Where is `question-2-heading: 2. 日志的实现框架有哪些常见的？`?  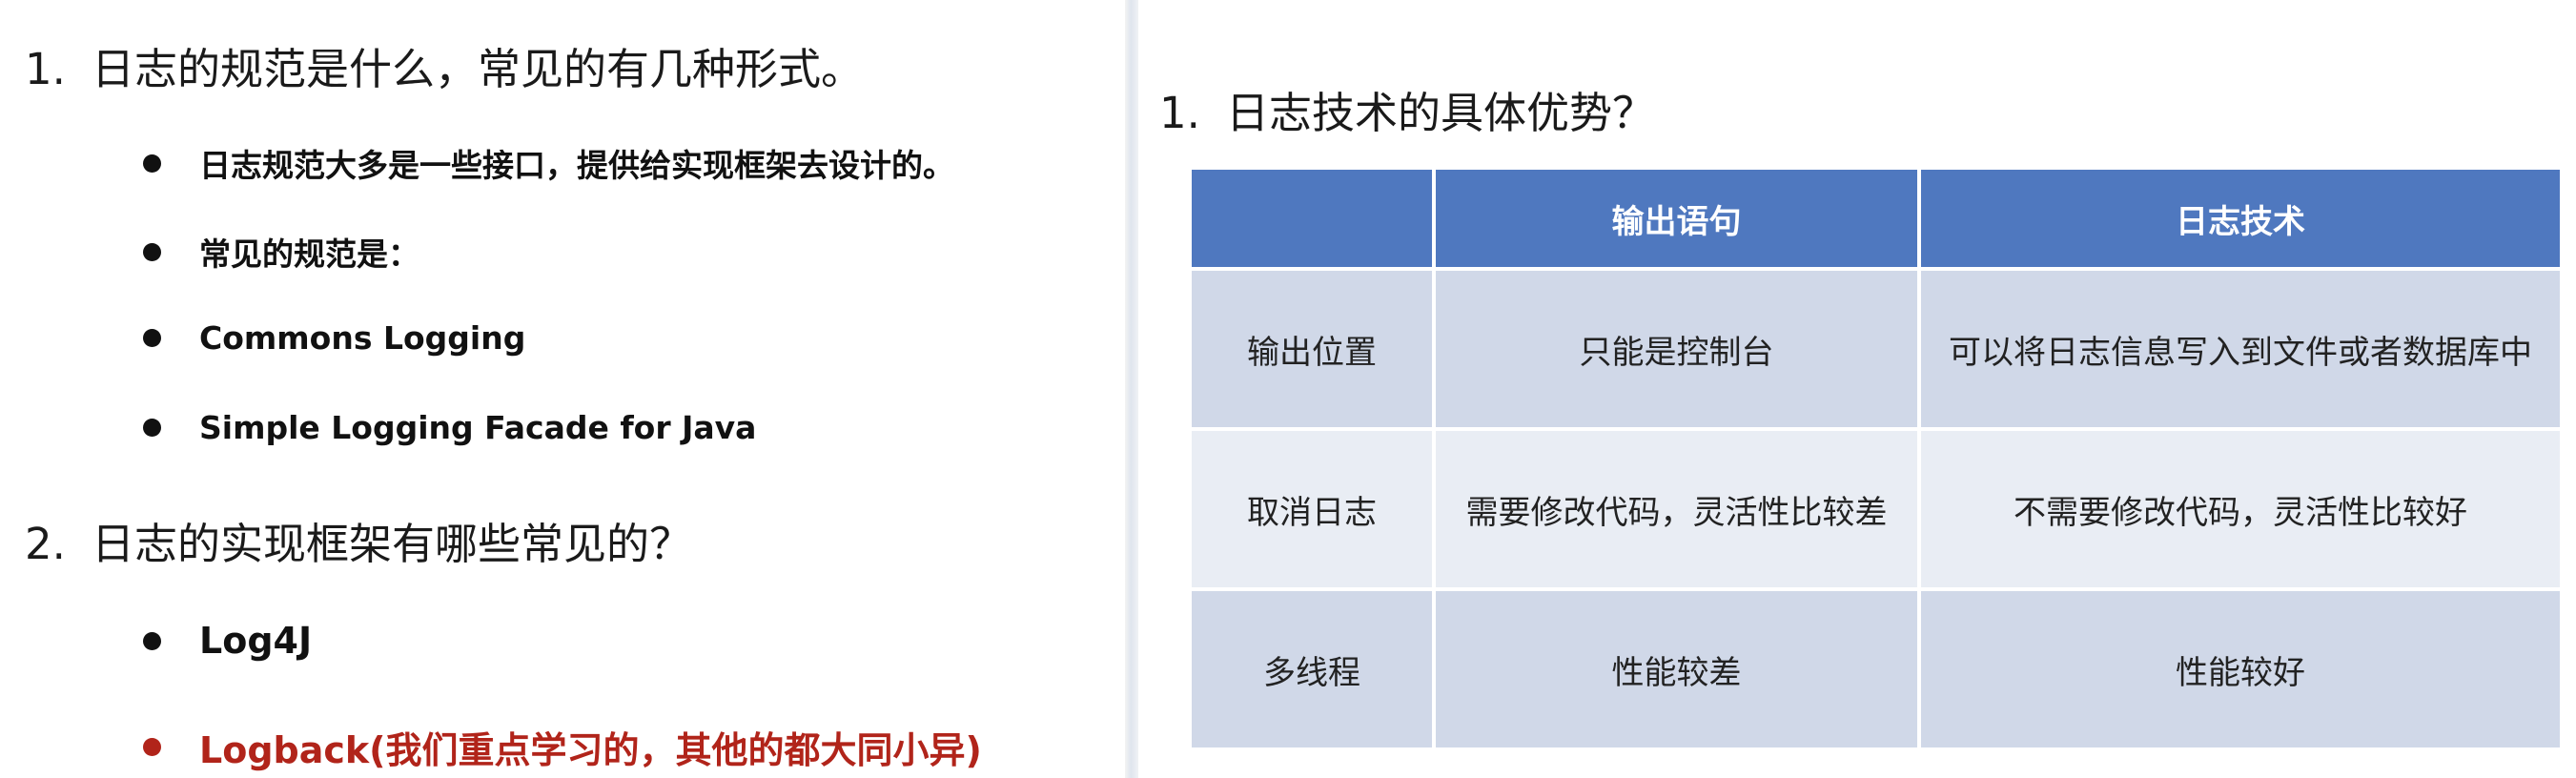 question-2-heading: 2. 日志的实现框架有哪些常见的？ is located at coordinates (358, 540).